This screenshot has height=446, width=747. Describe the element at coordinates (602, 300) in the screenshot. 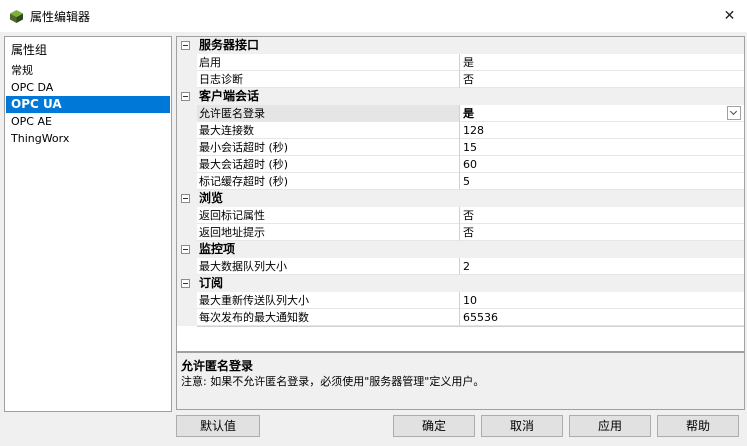

I see `property-value: 10` at that location.